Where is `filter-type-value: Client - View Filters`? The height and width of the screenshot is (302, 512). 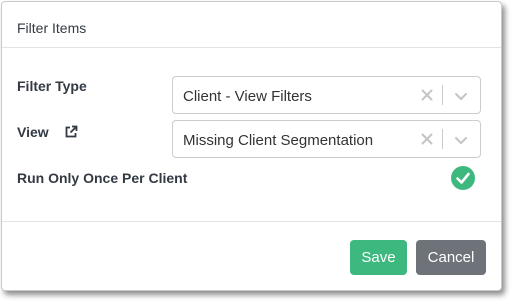 filter-type-value: Client - View Filters is located at coordinates (247, 96).